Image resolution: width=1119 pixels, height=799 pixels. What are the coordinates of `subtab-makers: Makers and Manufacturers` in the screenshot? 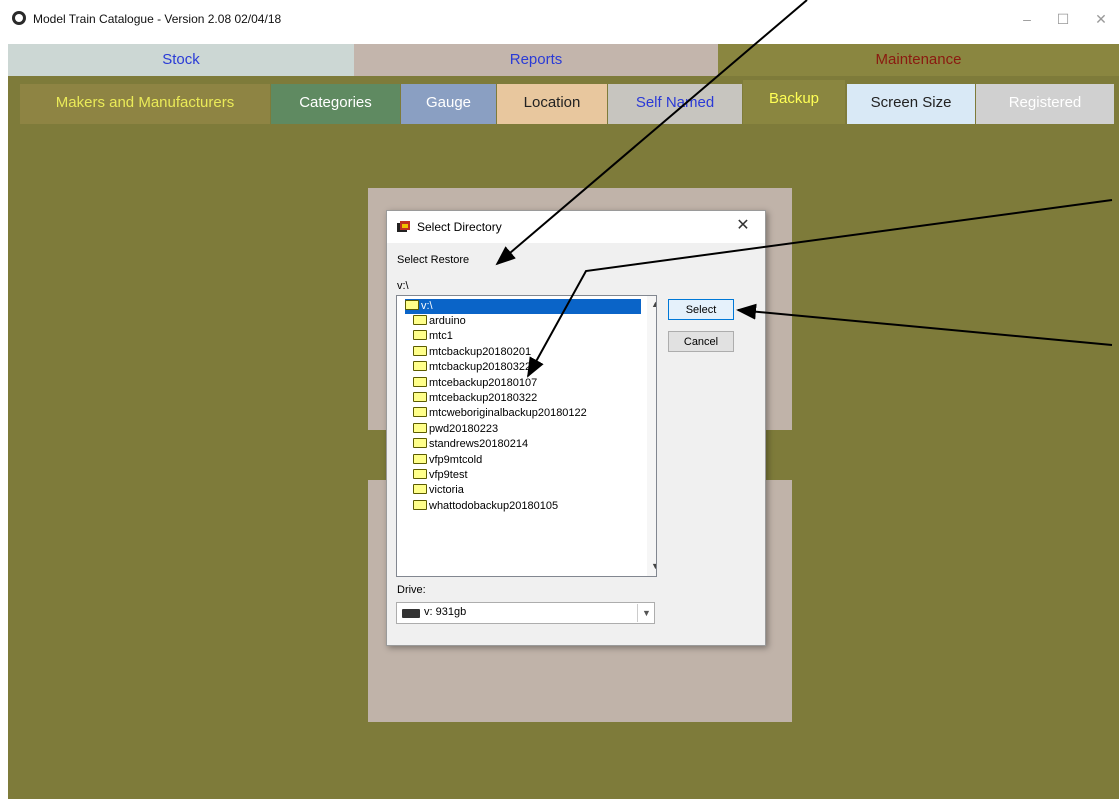 It's located at (145, 104).